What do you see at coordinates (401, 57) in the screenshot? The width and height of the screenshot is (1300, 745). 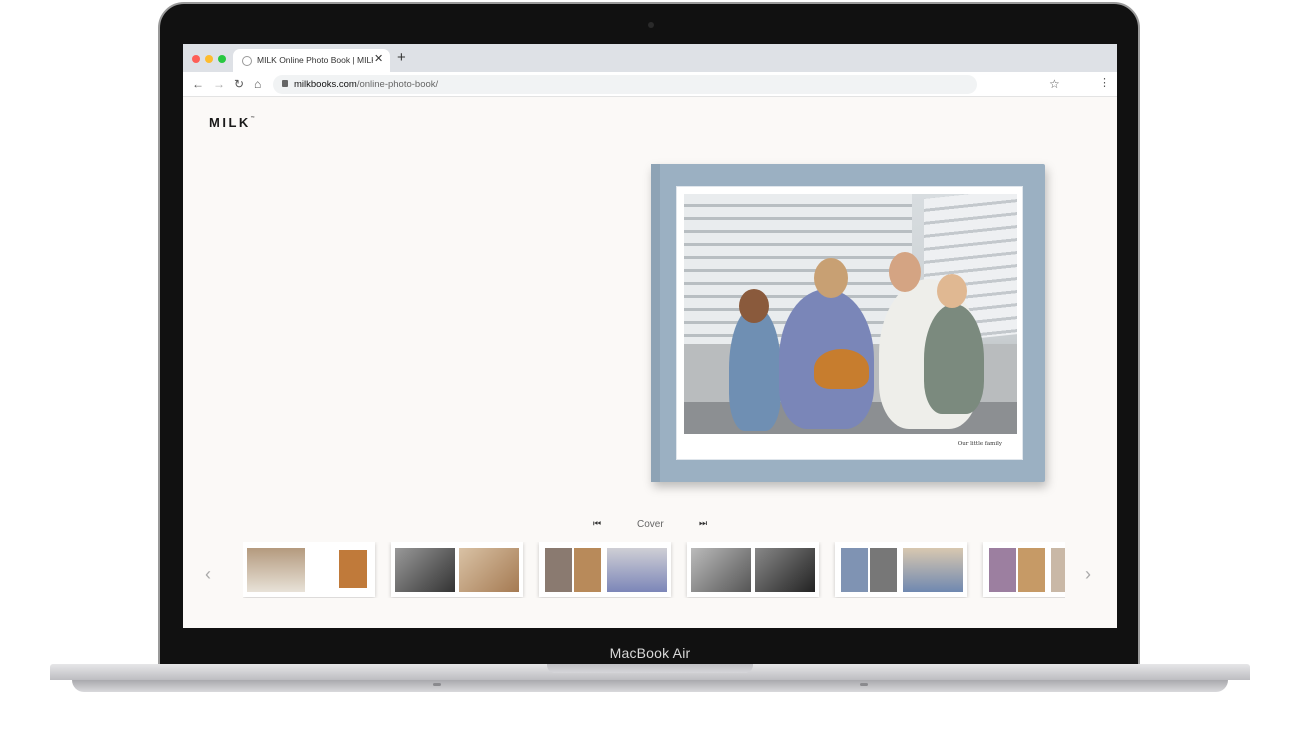 I see `new-tab-button: +` at bounding box center [401, 57].